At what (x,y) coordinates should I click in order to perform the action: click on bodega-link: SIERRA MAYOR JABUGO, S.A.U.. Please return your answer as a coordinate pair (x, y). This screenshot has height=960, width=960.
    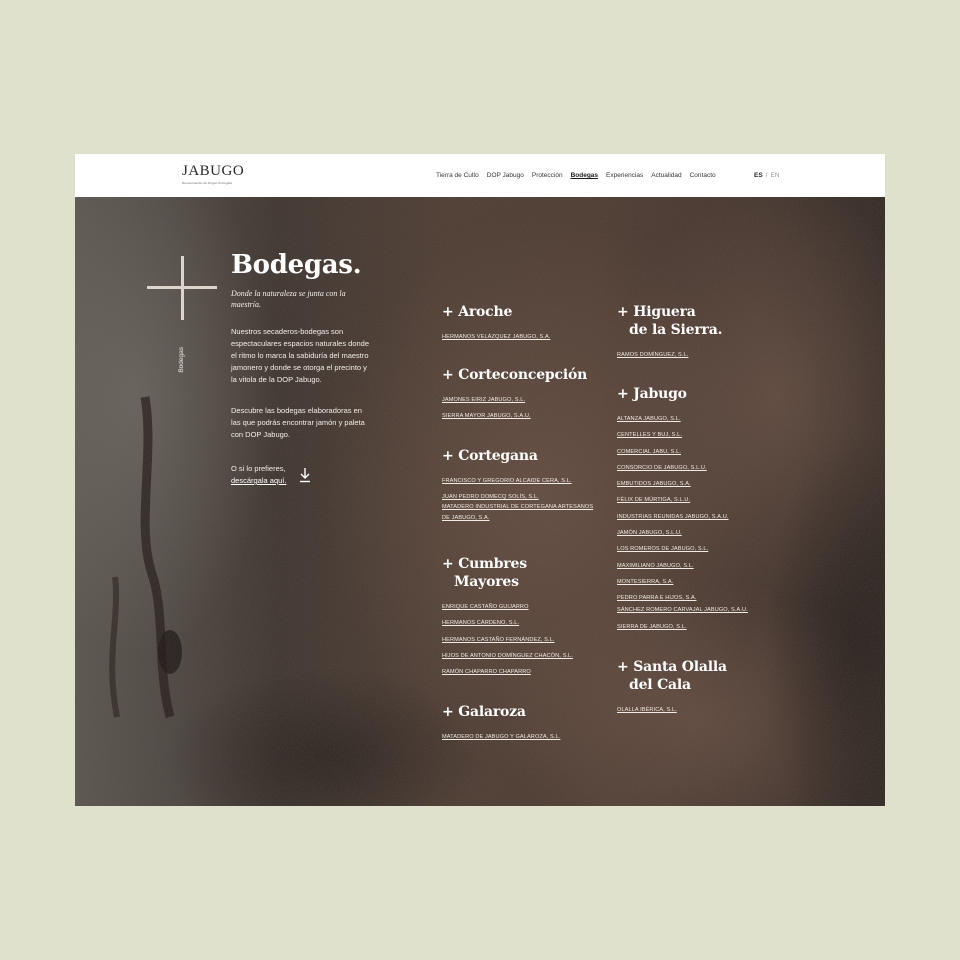
    Looking at the image, I should click on (486, 416).